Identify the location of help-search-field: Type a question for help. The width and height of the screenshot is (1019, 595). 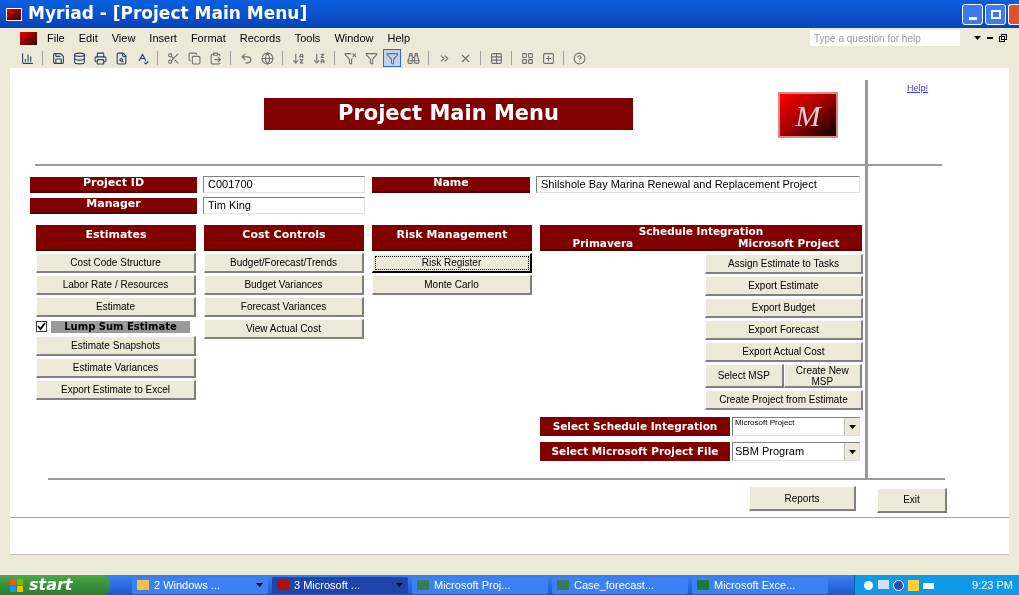
(885, 38).